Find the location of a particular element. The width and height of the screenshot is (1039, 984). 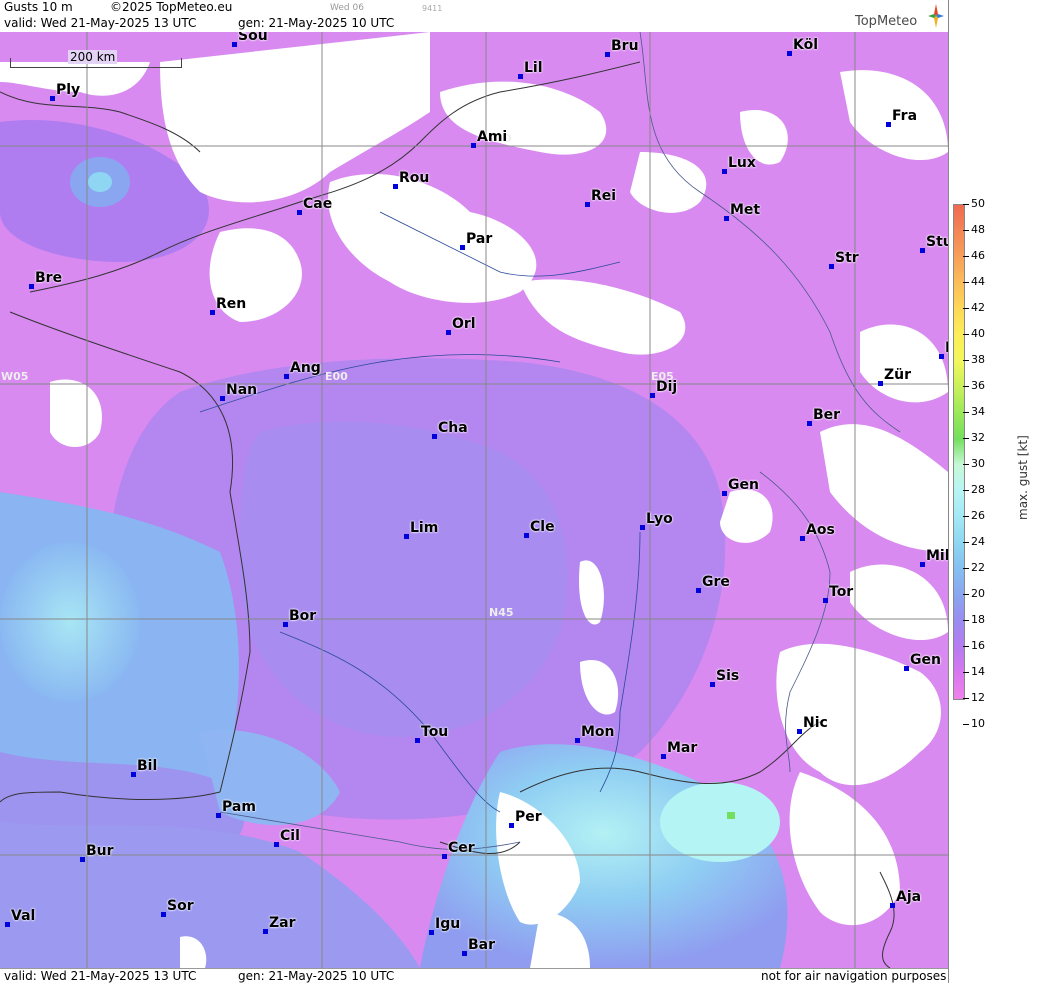

small-code-label: 9411 is located at coordinates (432, 8).